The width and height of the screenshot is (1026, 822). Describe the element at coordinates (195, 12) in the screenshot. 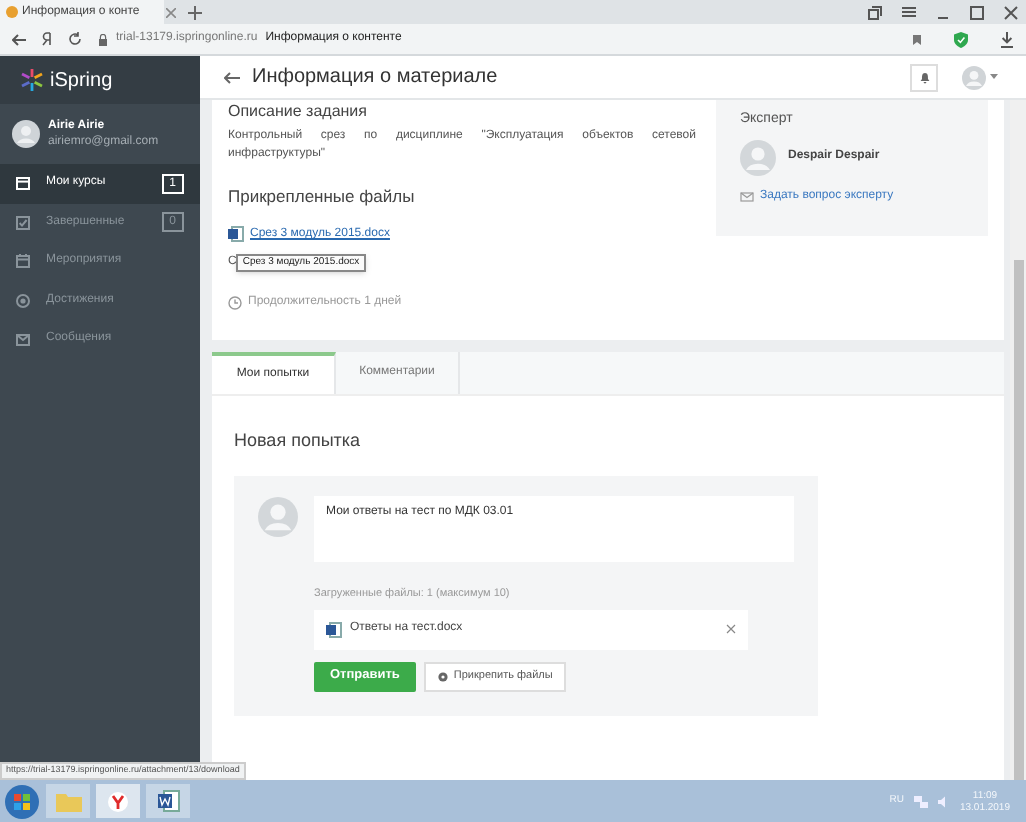

I see `plus-icon` at that location.